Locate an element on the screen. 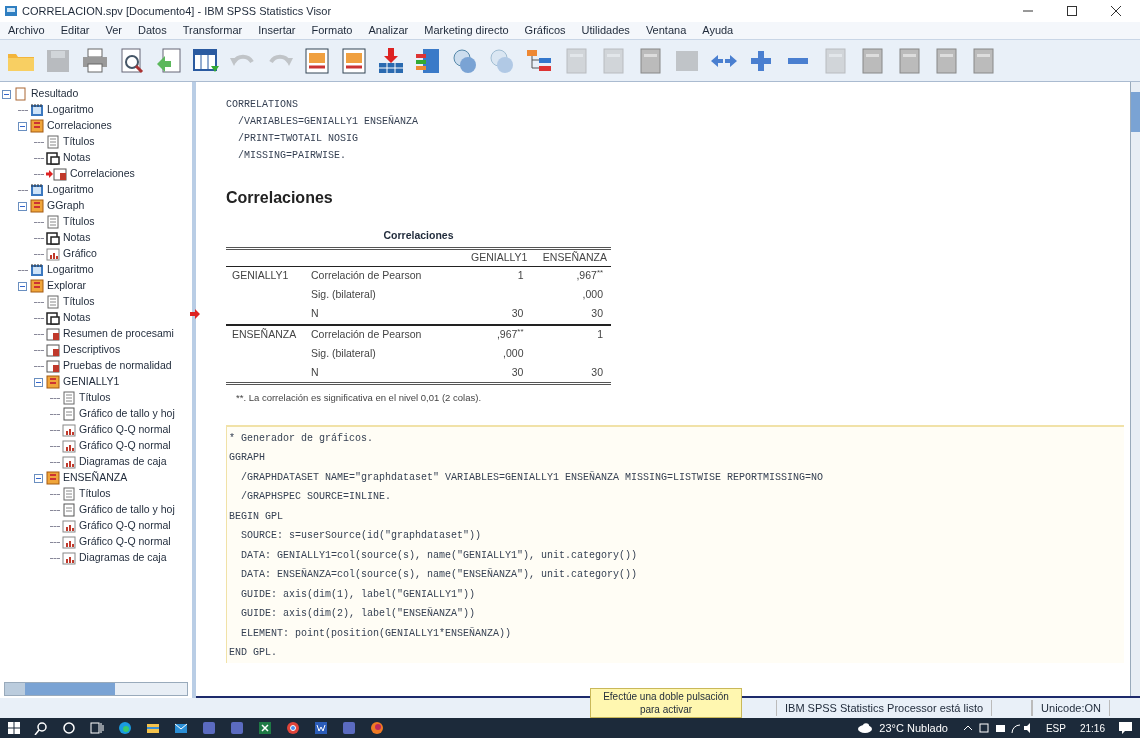 Image resolution: width=1140 pixels, height=738 pixels. horizontal-scrollbar is located at coordinates (96, 689).